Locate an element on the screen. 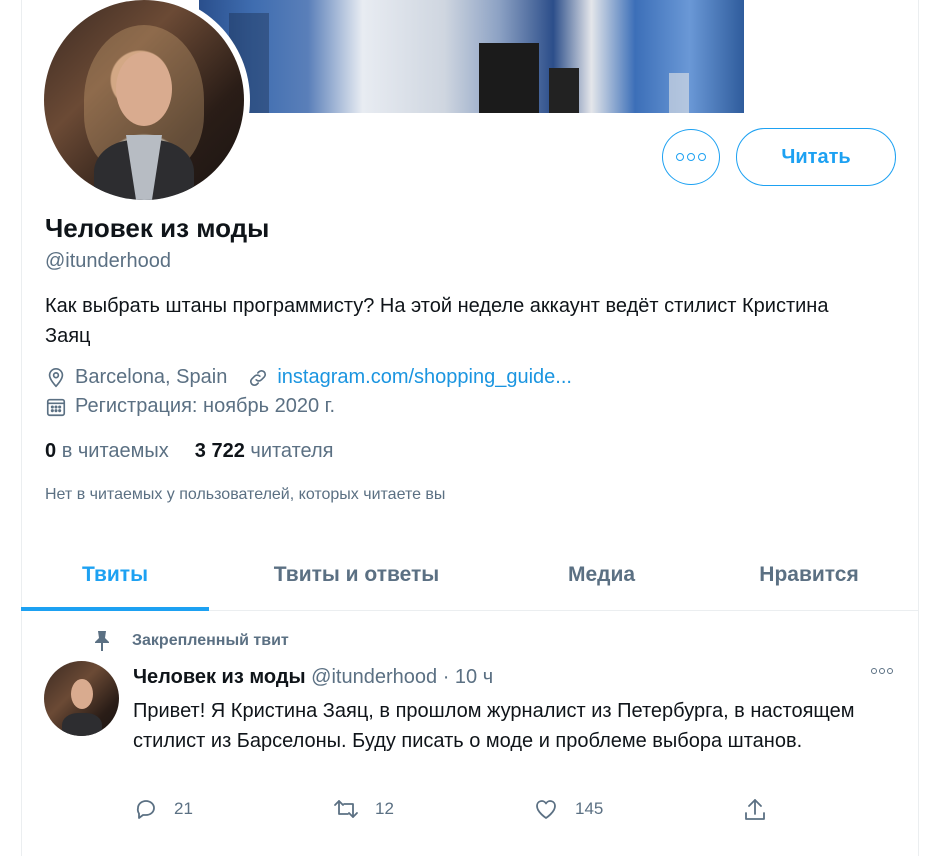  pin-icon is located at coordinates (102, 641).